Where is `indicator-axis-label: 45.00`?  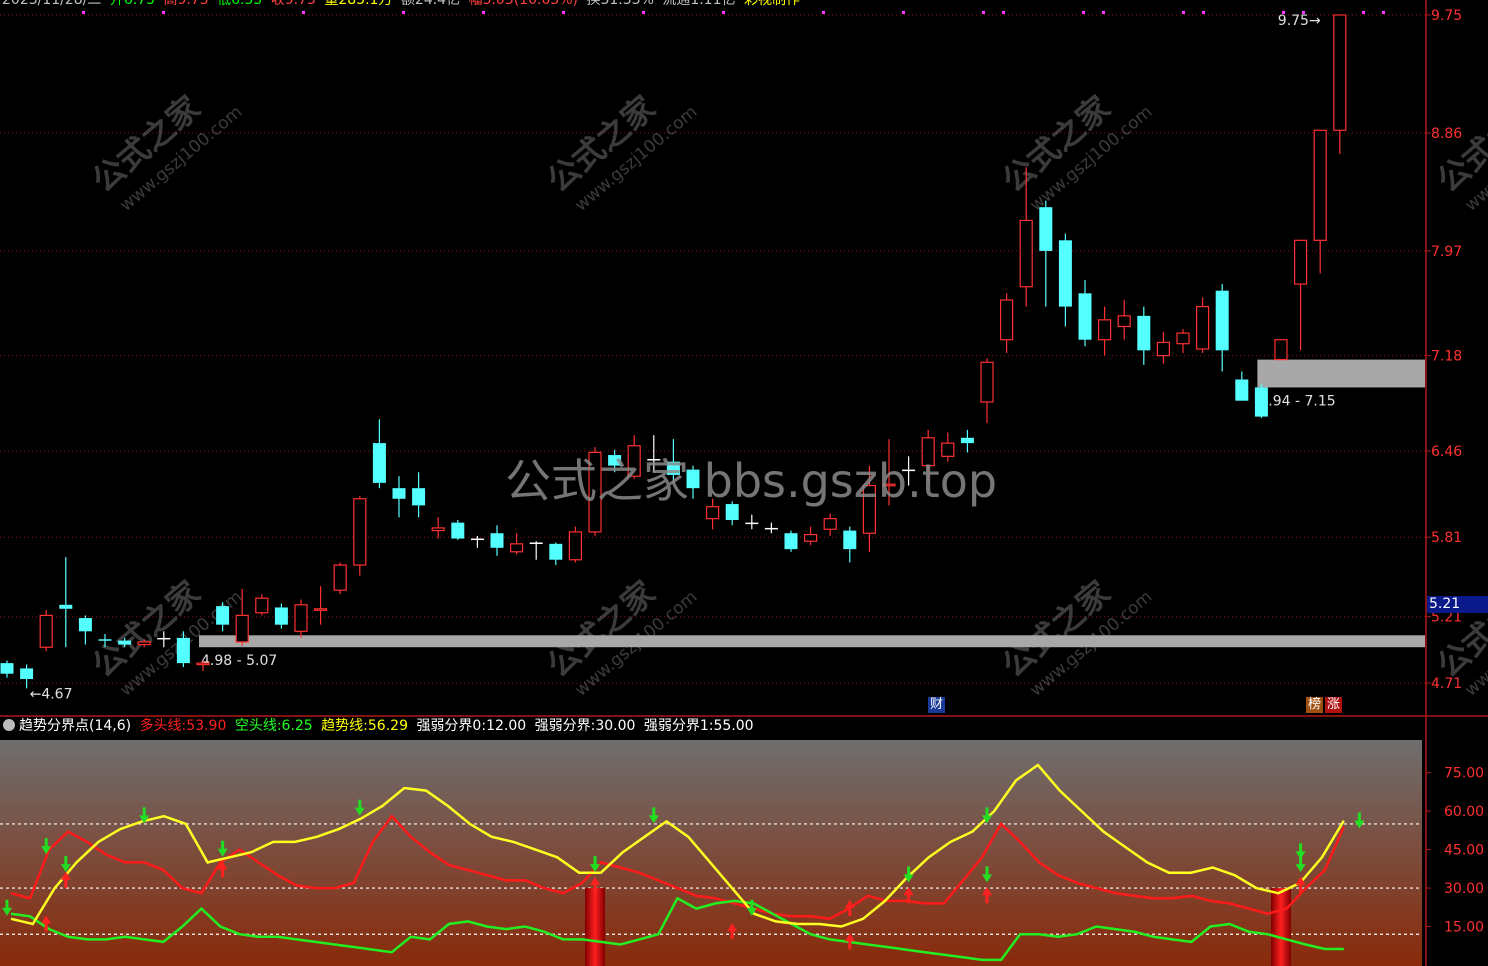
indicator-axis-label: 45.00 is located at coordinates (1464, 851).